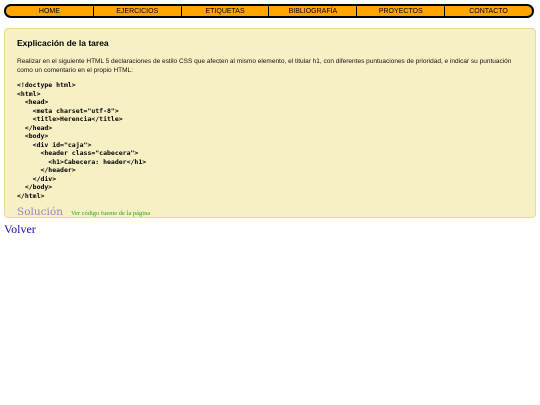 This screenshot has width=540, height=405. Describe the element at coordinates (400, 11) in the screenshot. I see `nav-item-proyectos: PROYECTOS` at that location.